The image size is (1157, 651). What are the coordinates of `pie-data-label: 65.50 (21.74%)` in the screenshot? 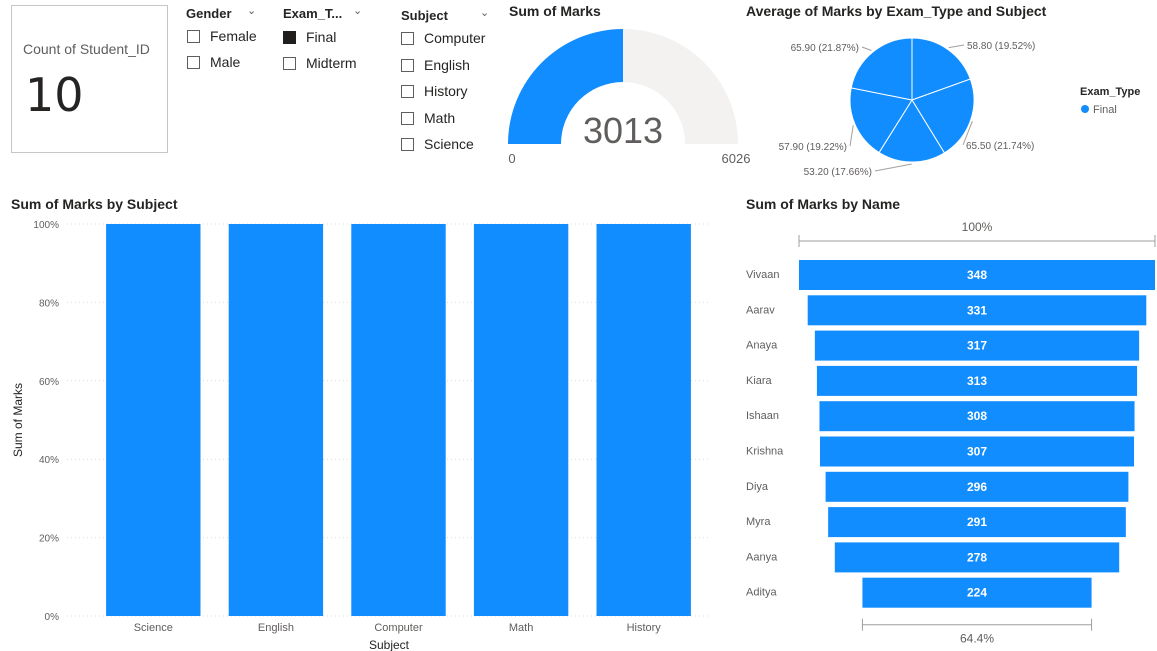 It's located at (1000, 146).